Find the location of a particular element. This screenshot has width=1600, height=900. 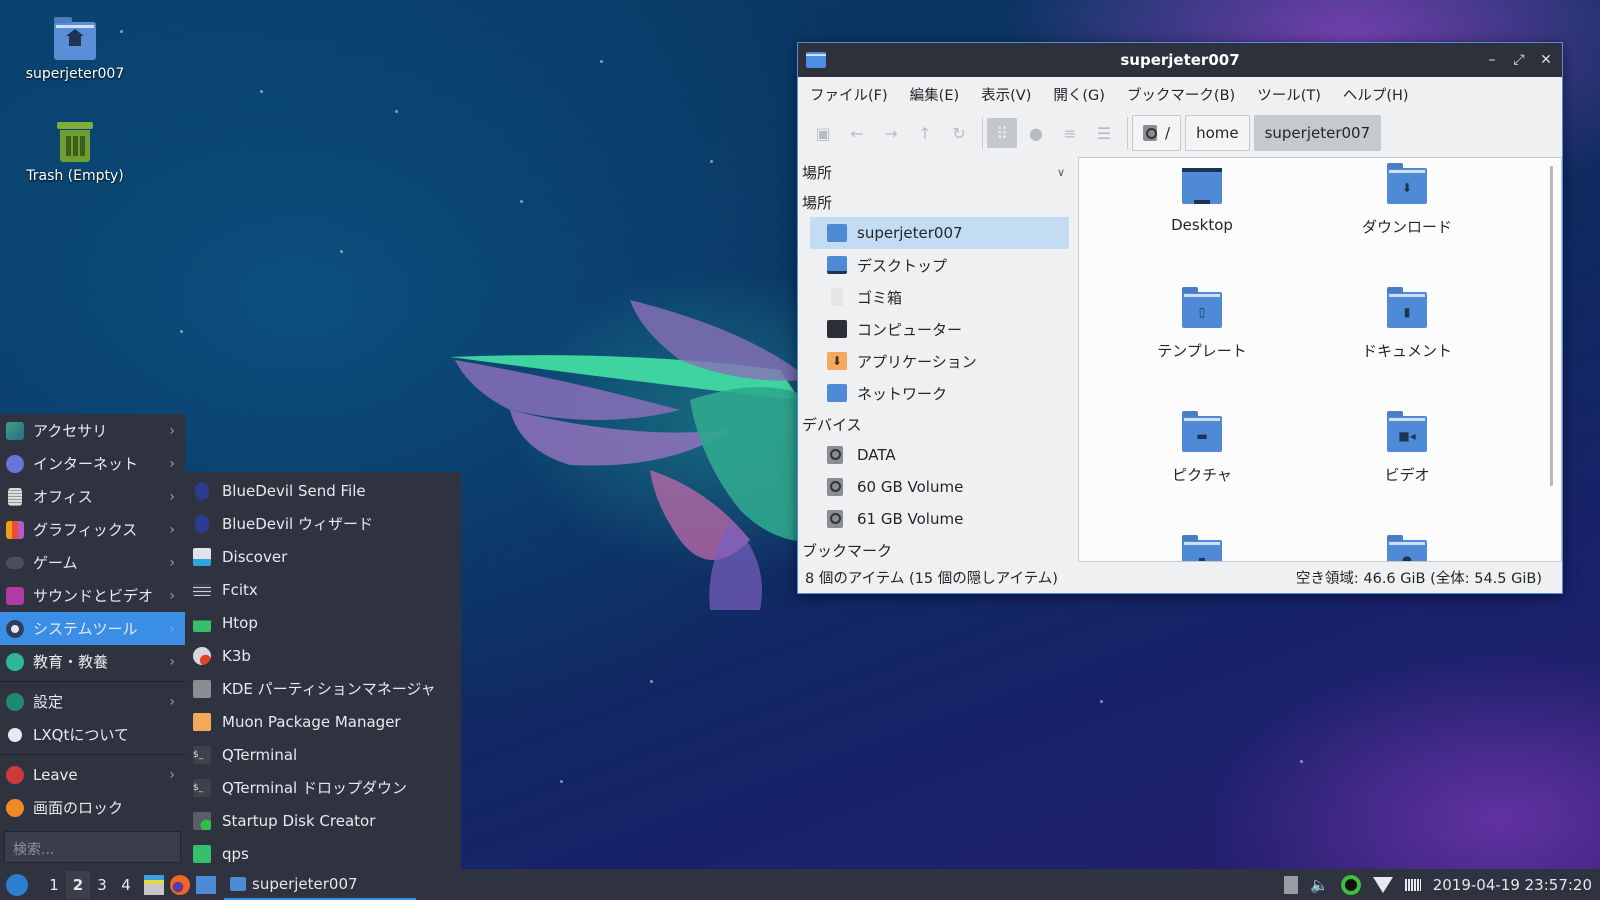

sidebar-item-device: 61 GB Volume is located at coordinates (939, 519).